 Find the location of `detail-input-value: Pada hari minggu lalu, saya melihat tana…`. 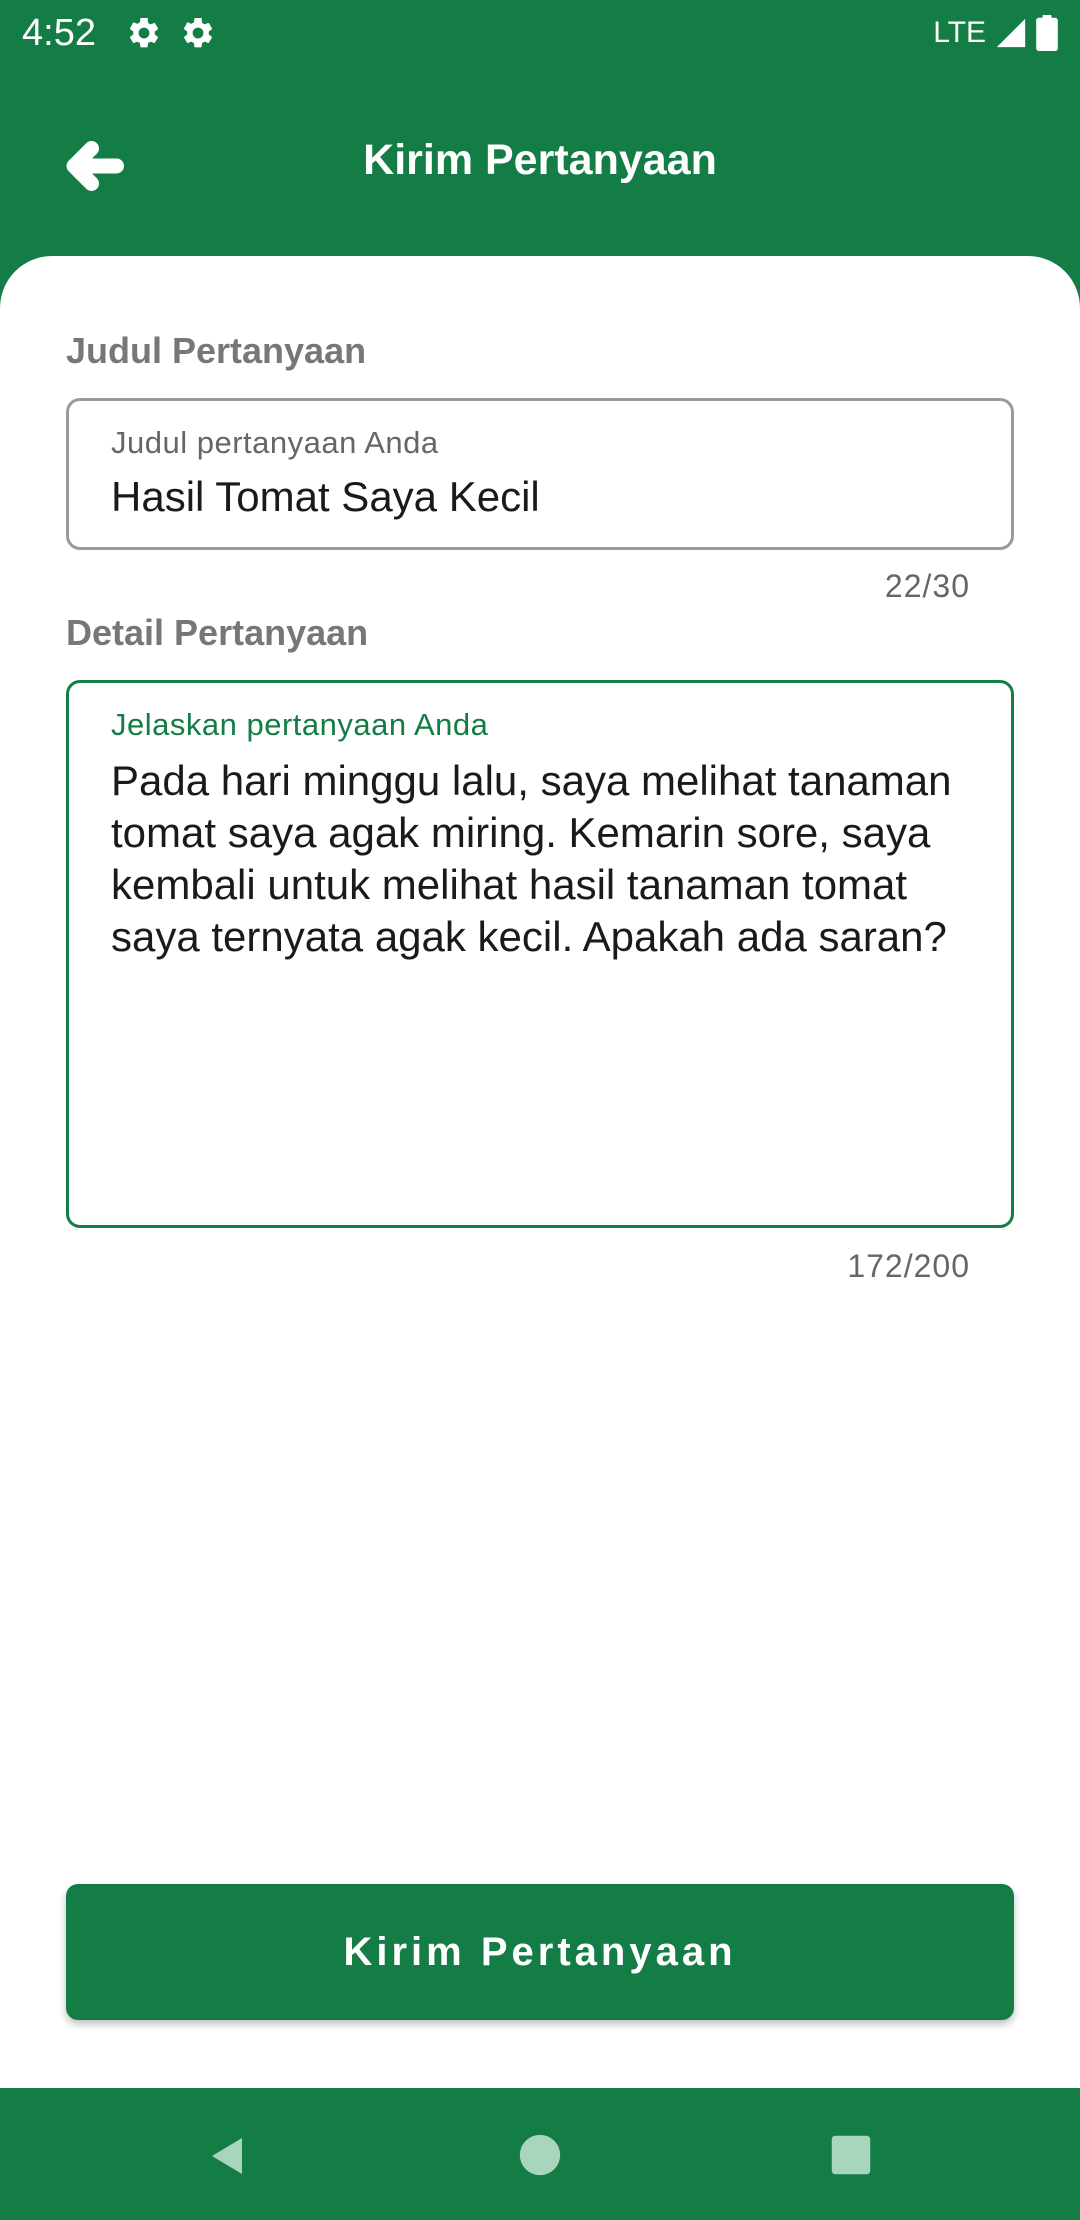

detail-input-value: Pada hari minggu lalu, saya melihat tana… is located at coordinates (543, 859).